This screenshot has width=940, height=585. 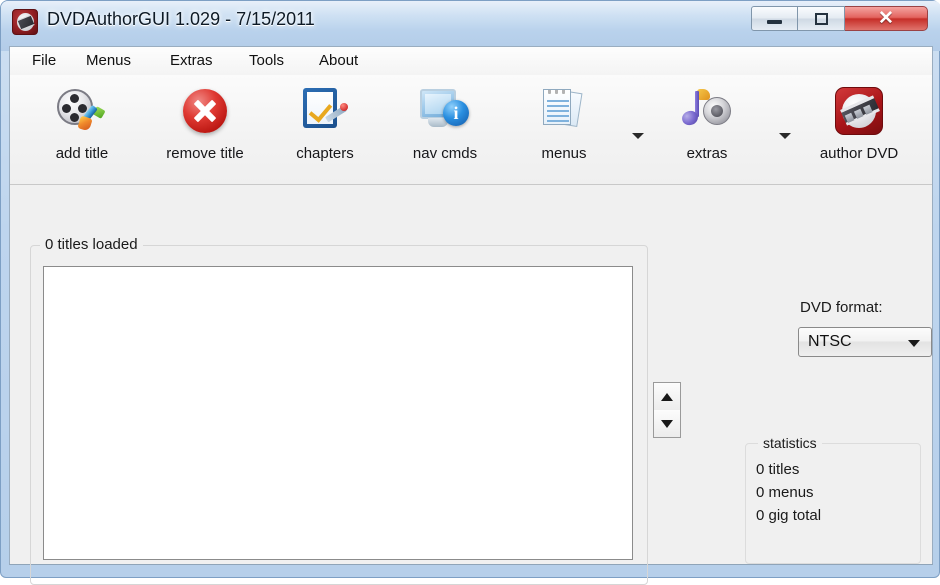 I want to click on maximize-icon, so click(x=821, y=18).